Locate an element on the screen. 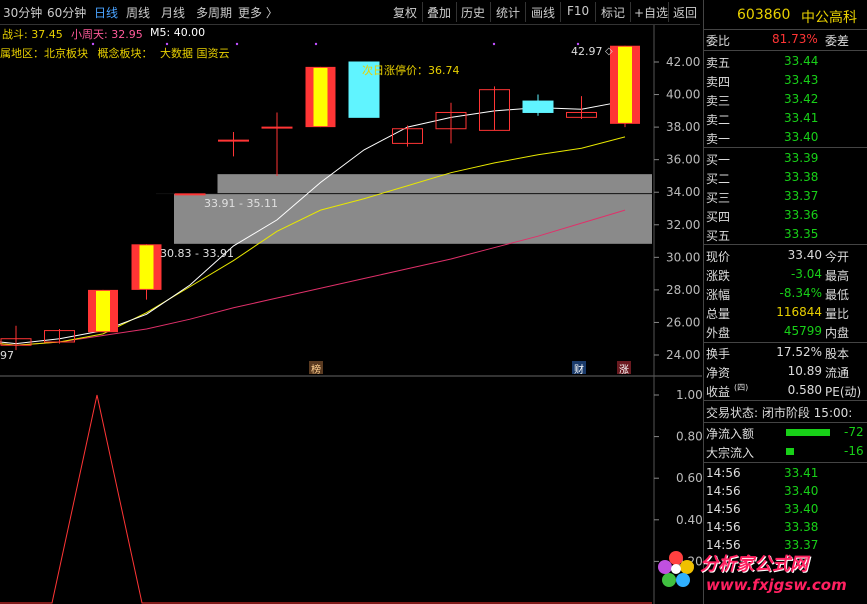 The height and width of the screenshot is (604, 867). ask-price: 33.44 is located at coordinates (801, 61).